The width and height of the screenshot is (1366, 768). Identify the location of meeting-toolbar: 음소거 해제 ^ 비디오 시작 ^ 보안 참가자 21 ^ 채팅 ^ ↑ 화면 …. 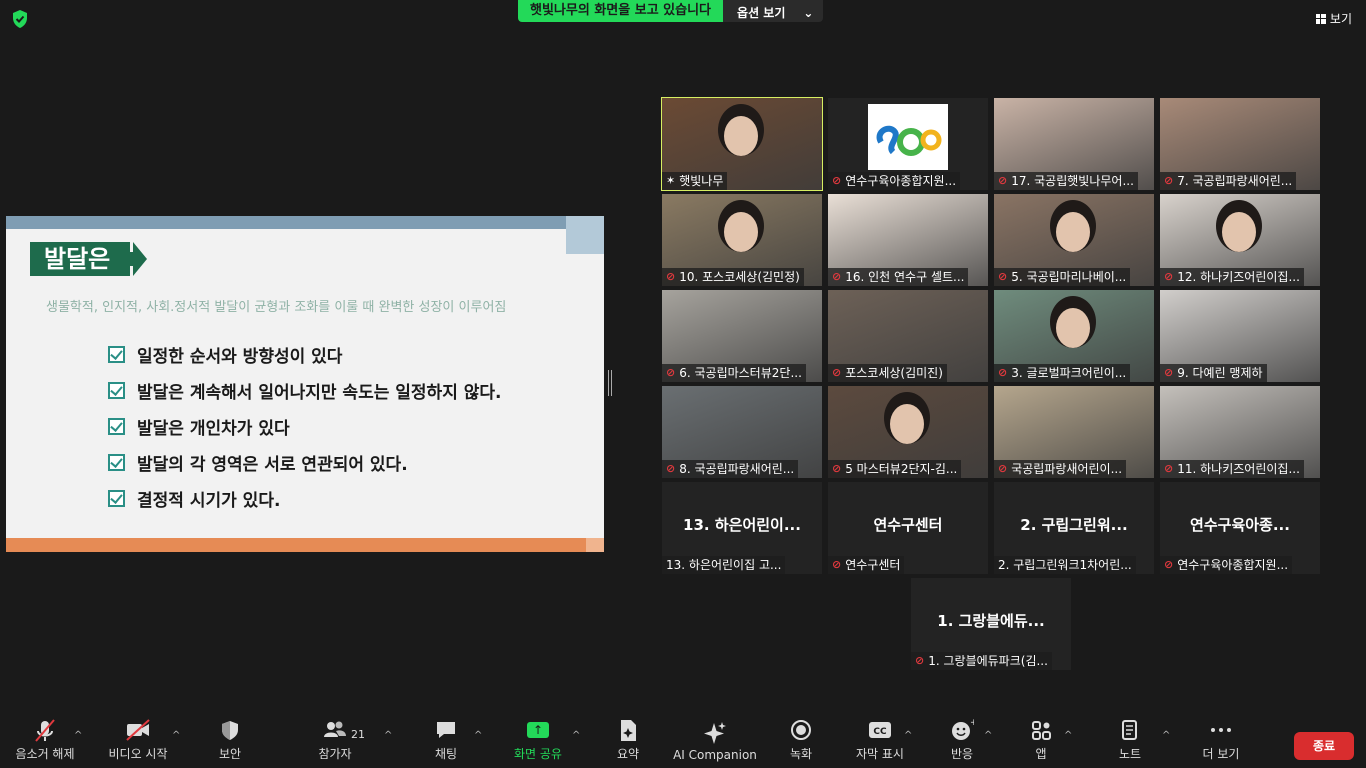
(683, 737).